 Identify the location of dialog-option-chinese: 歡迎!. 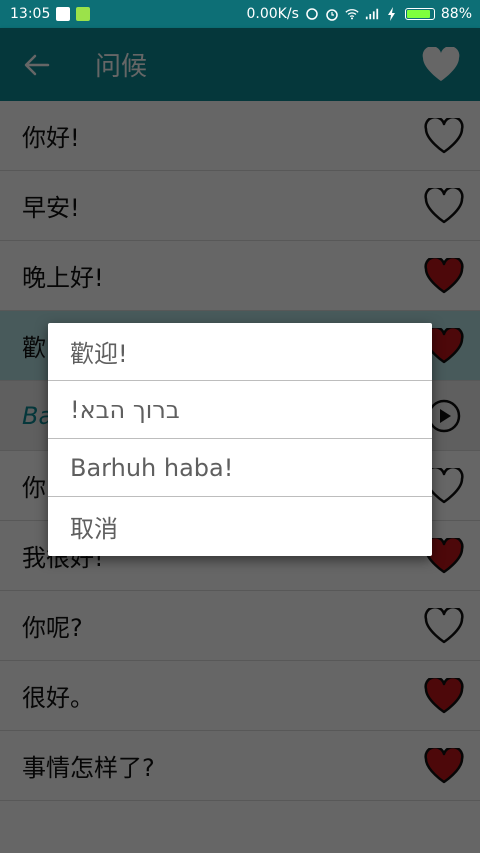
(240, 352).